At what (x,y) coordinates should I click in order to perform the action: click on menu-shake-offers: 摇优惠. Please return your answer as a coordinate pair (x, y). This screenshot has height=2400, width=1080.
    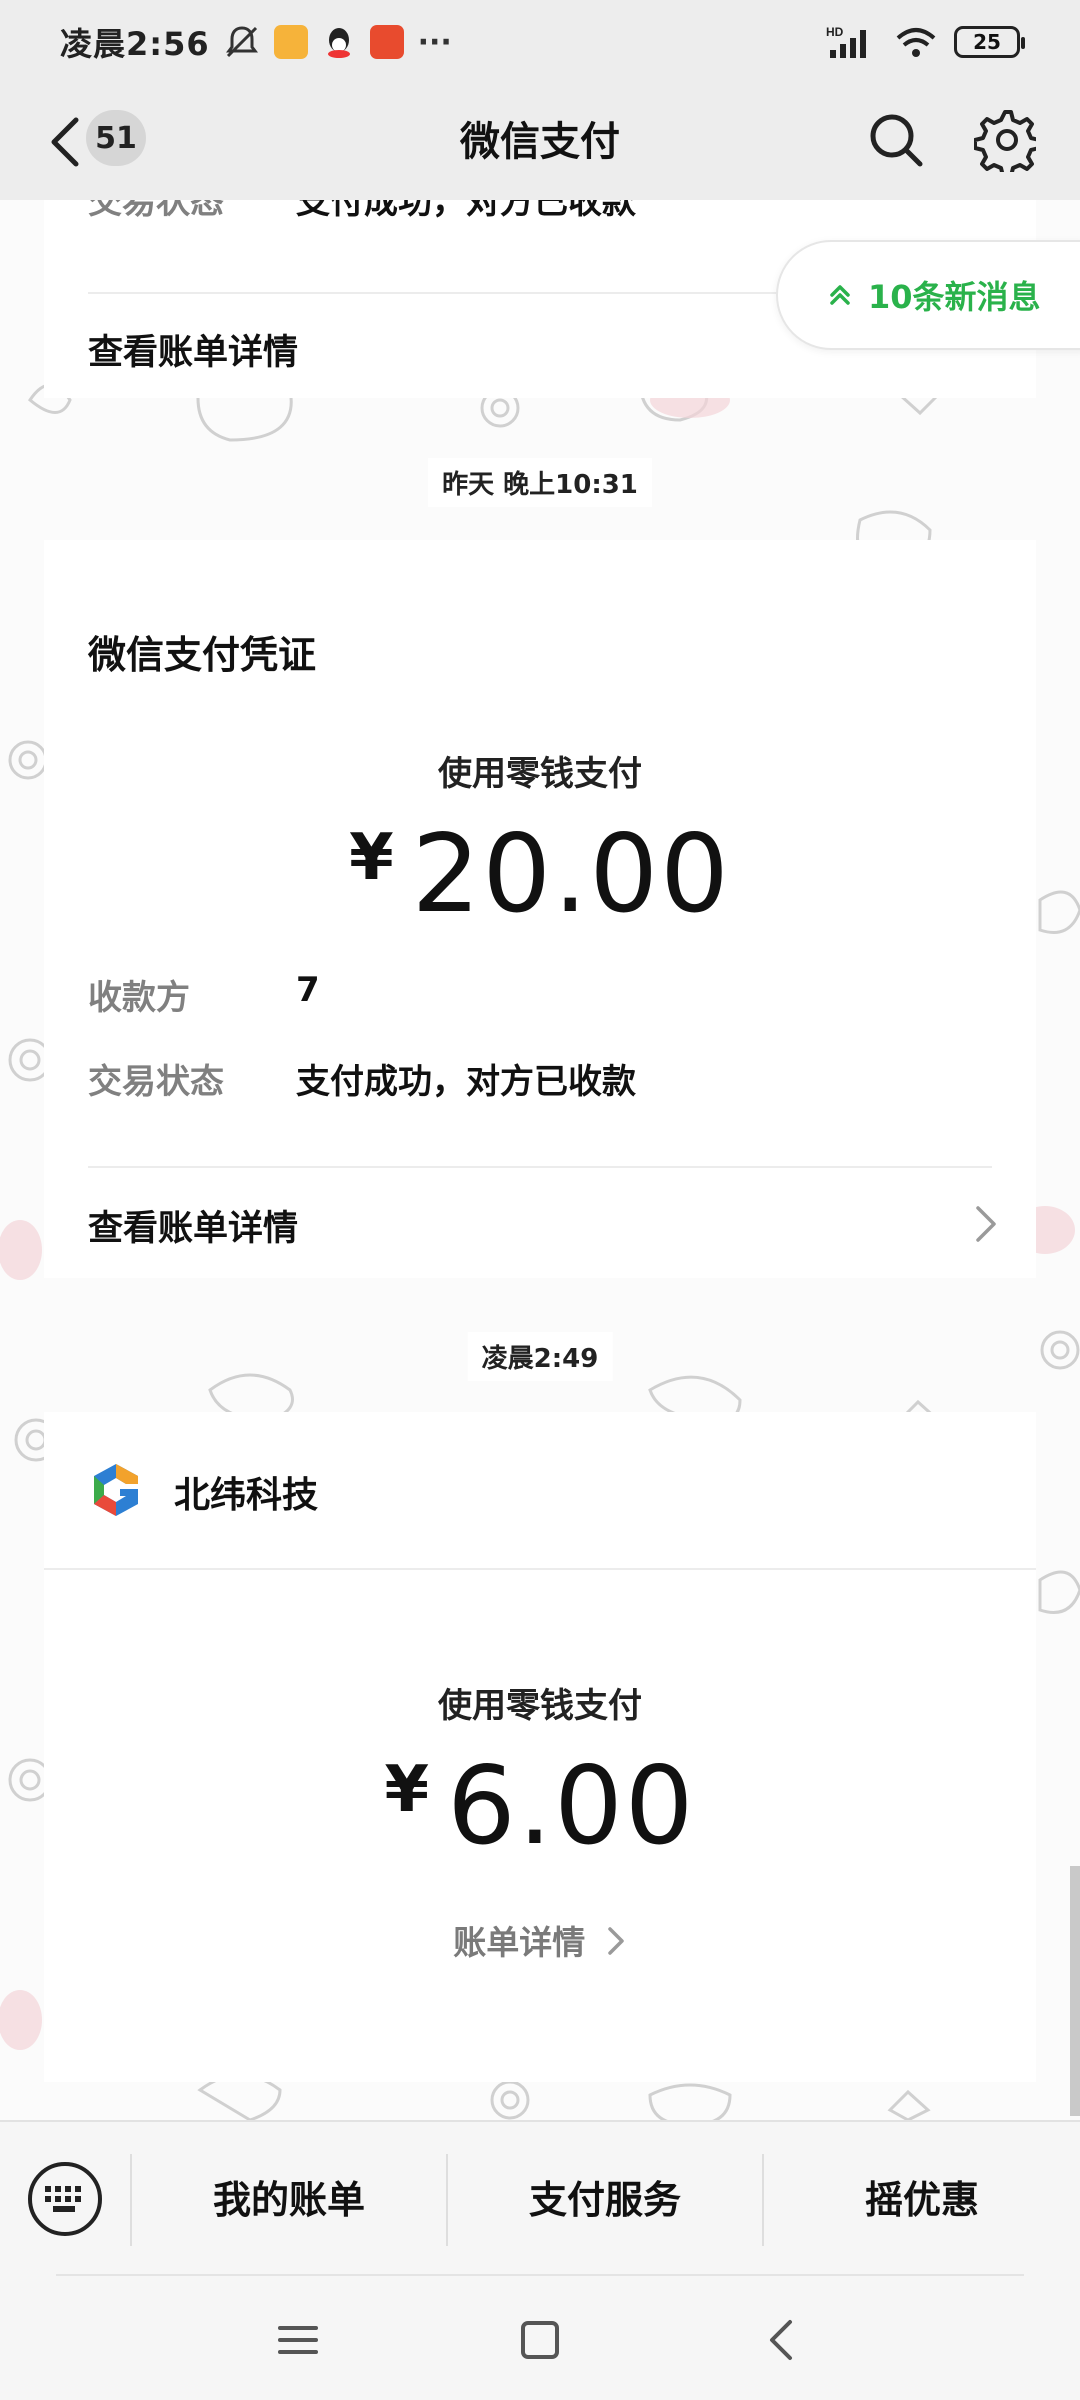
    Looking at the image, I should click on (922, 2200).